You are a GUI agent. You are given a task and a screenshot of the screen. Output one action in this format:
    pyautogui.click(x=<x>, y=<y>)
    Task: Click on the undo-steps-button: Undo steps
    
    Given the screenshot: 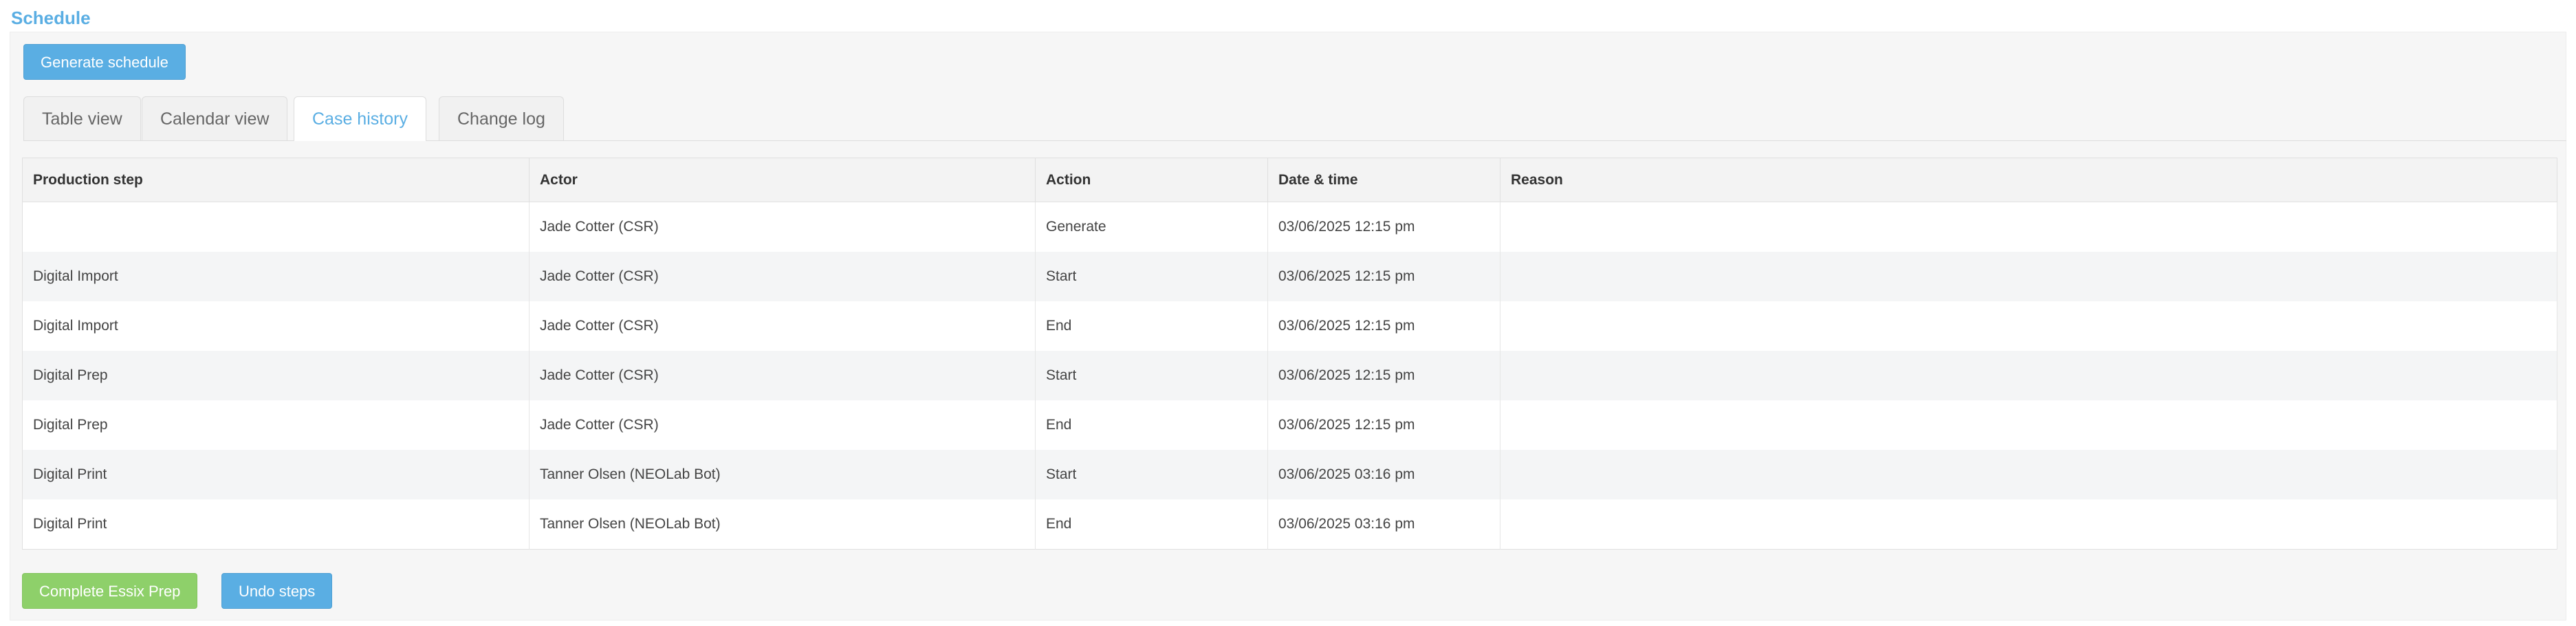 What is the action you would take?
    pyautogui.click(x=277, y=591)
    